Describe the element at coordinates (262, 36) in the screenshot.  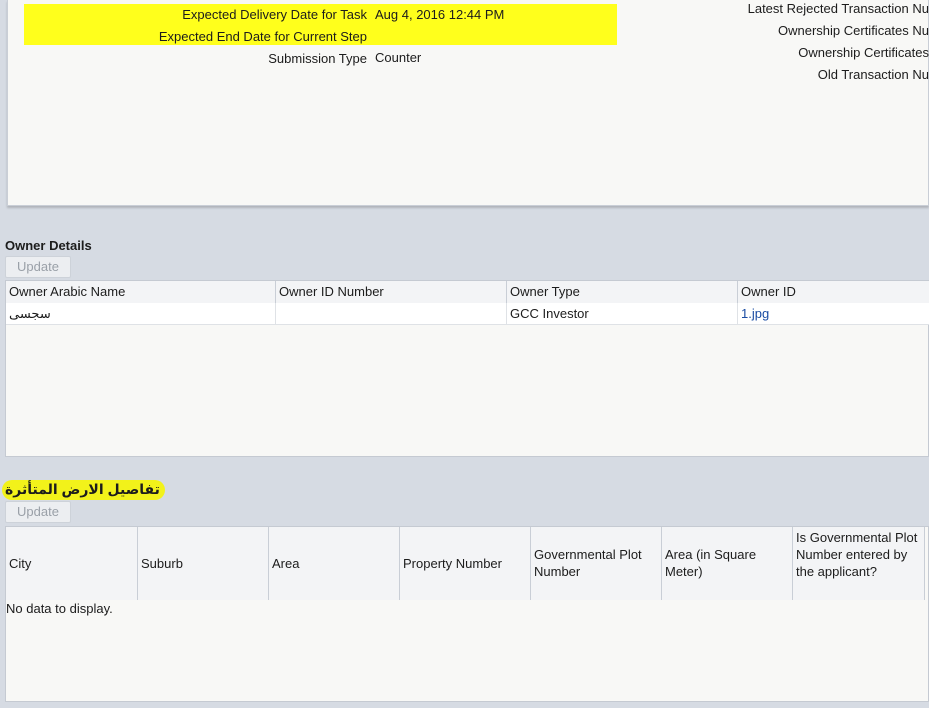
I see `expected-end-label: Expected End Date for Current Step` at that location.